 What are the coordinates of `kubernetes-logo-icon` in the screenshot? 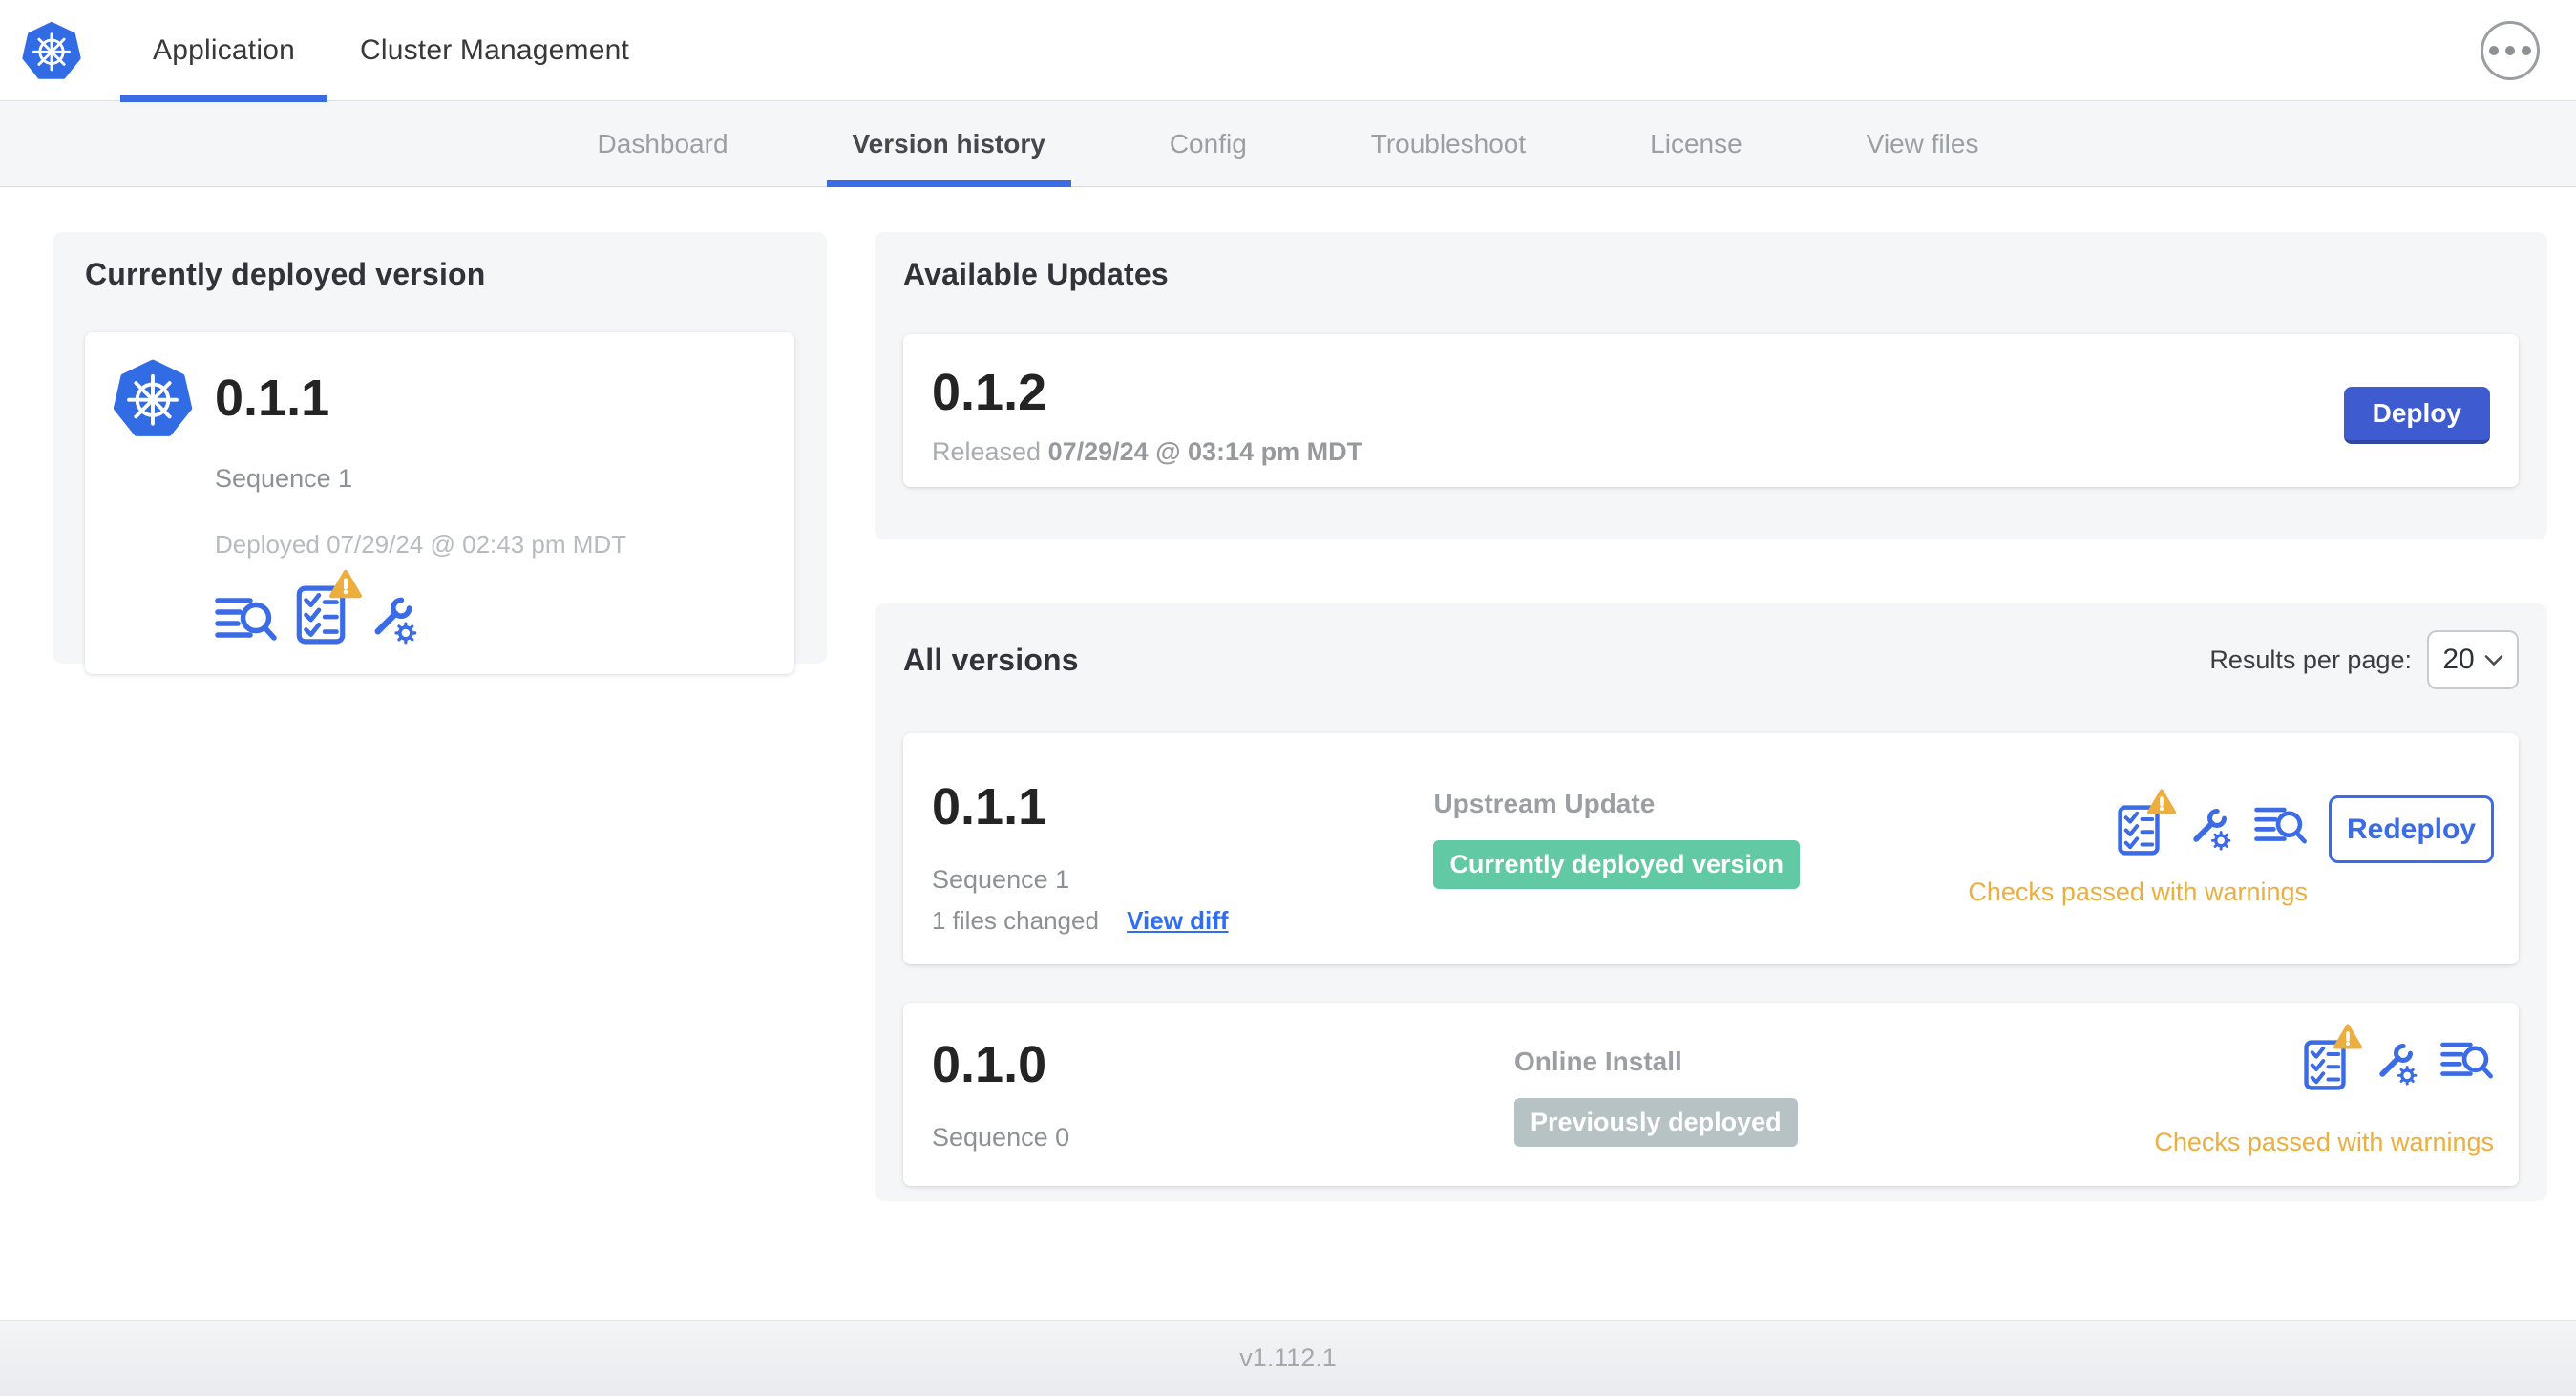 It's located at (51, 50).